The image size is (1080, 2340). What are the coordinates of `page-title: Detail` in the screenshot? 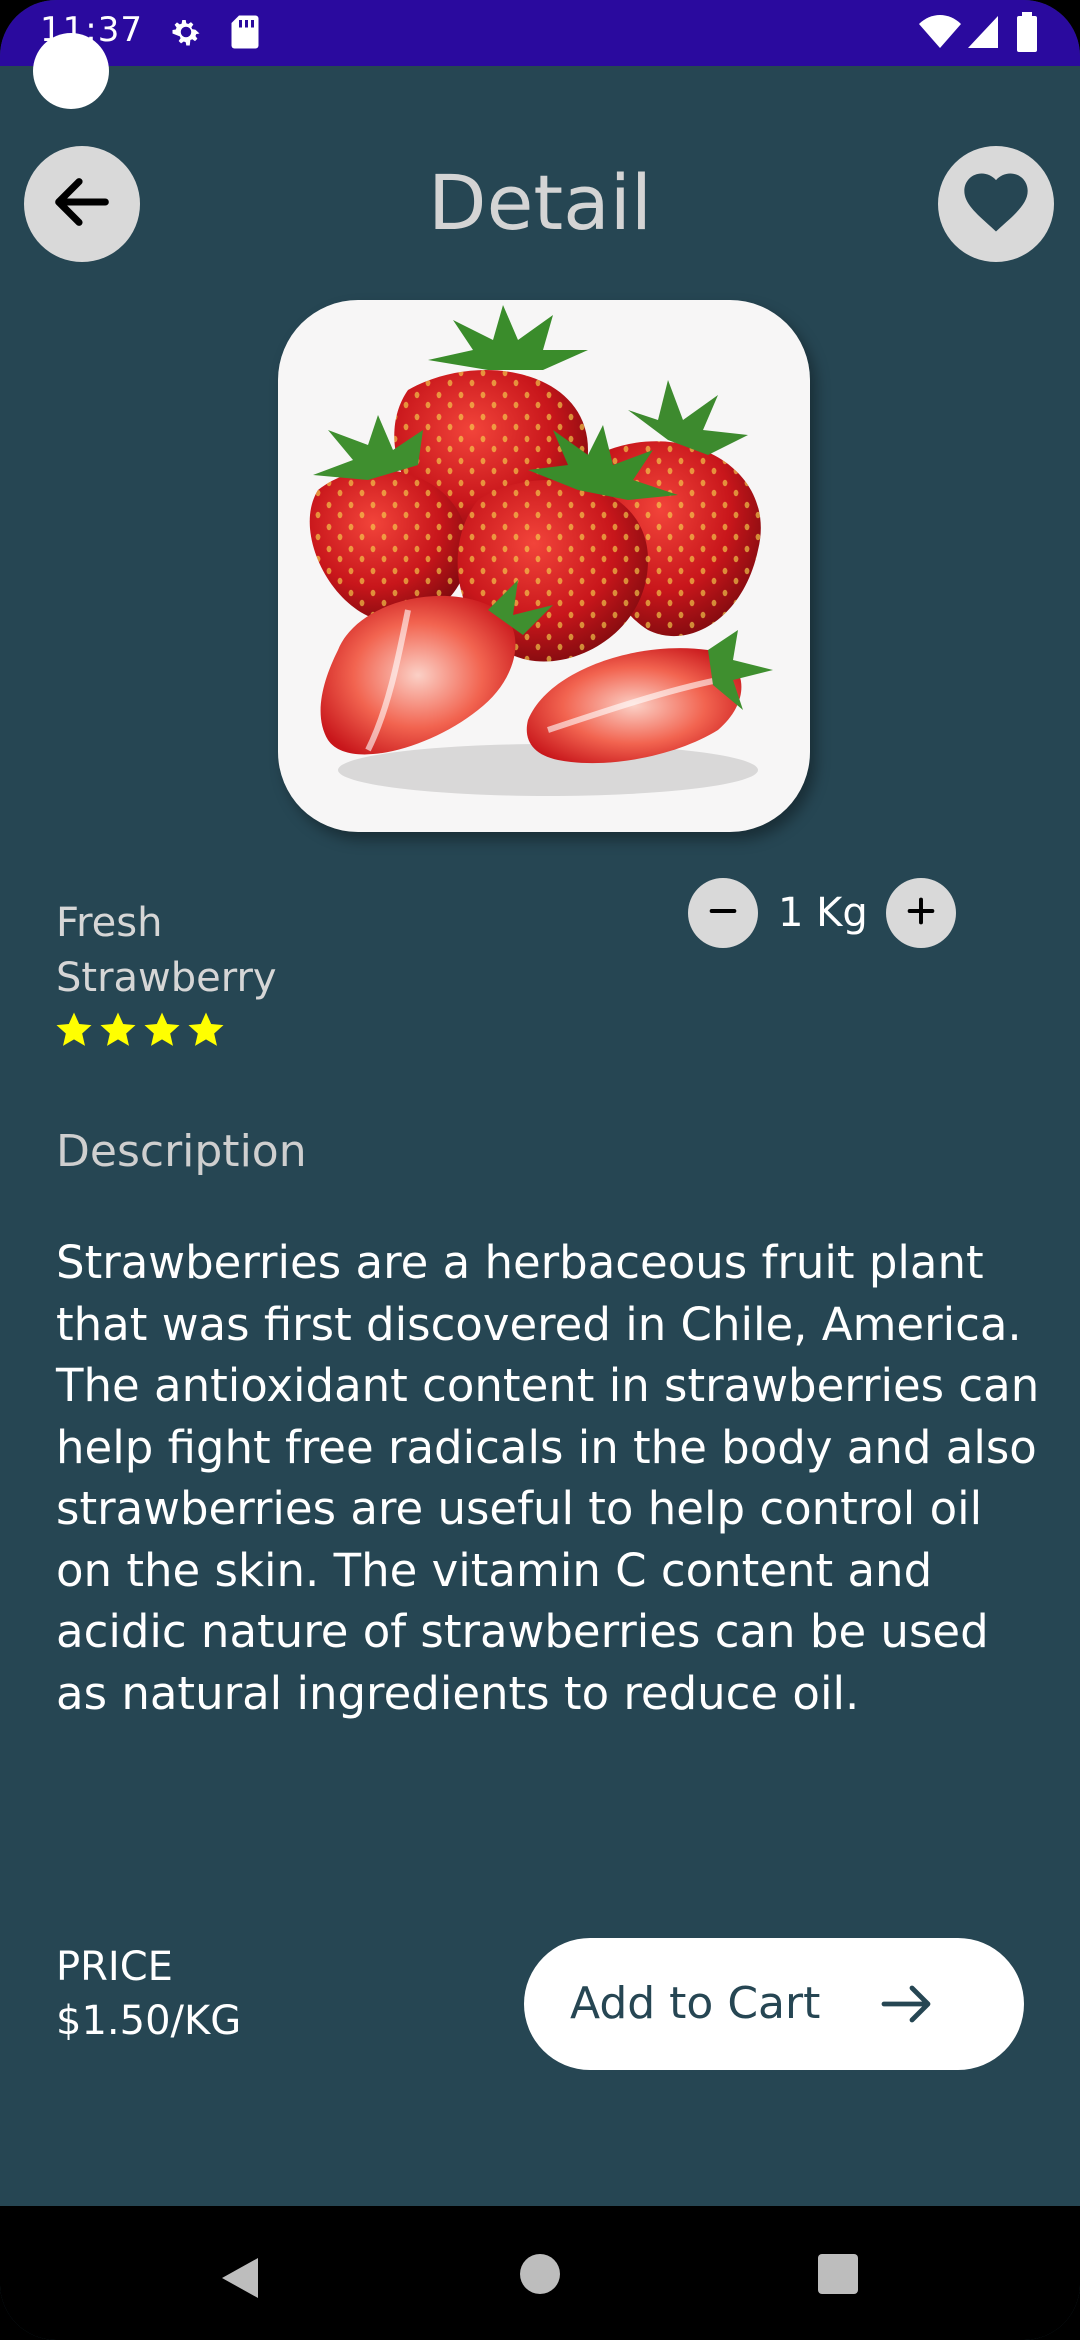 It's located at (540, 202).